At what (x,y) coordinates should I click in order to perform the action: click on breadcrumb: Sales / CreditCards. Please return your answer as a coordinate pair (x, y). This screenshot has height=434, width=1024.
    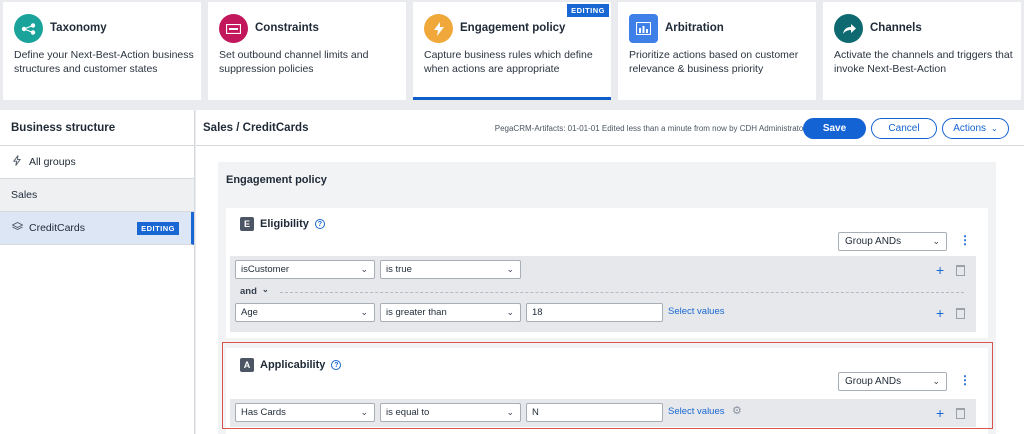
    Looking at the image, I should click on (256, 128).